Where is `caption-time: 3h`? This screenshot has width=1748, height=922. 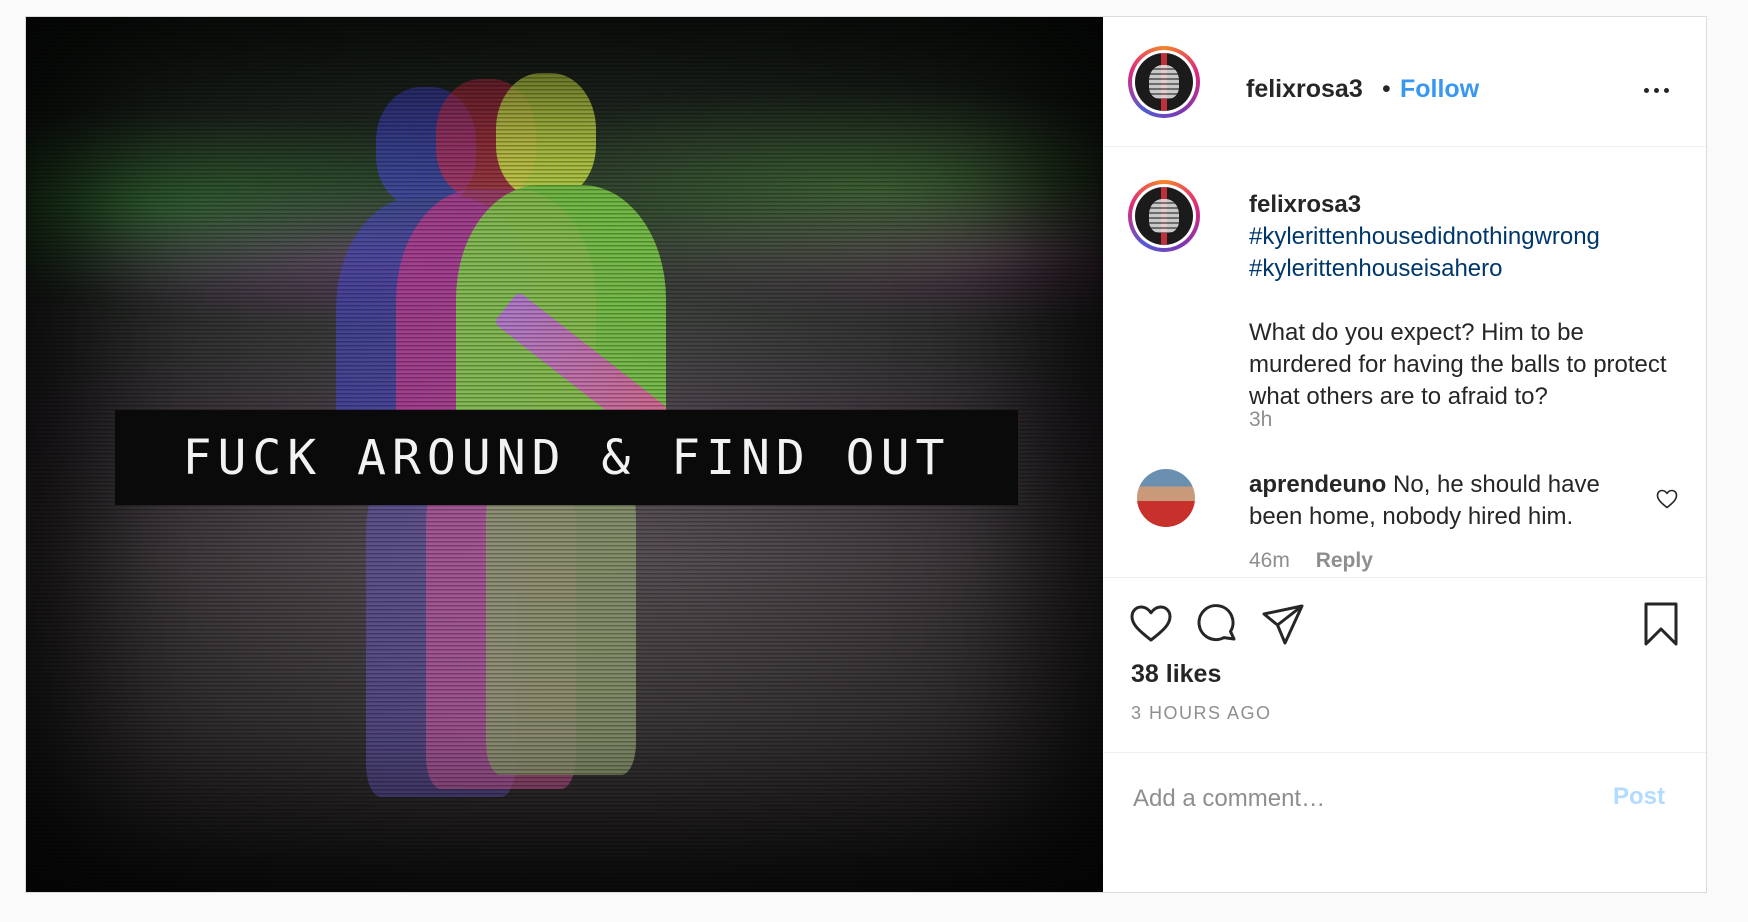 caption-time: 3h is located at coordinates (1260, 420).